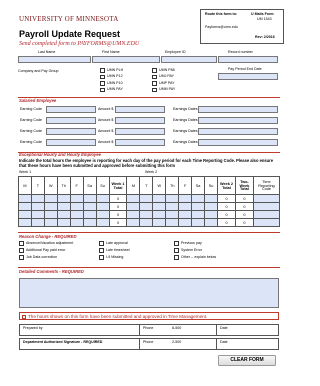 This screenshot has height=386, width=320. Describe the element at coordinates (189, 59) in the screenshot. I see `employee-id-field` at that location.